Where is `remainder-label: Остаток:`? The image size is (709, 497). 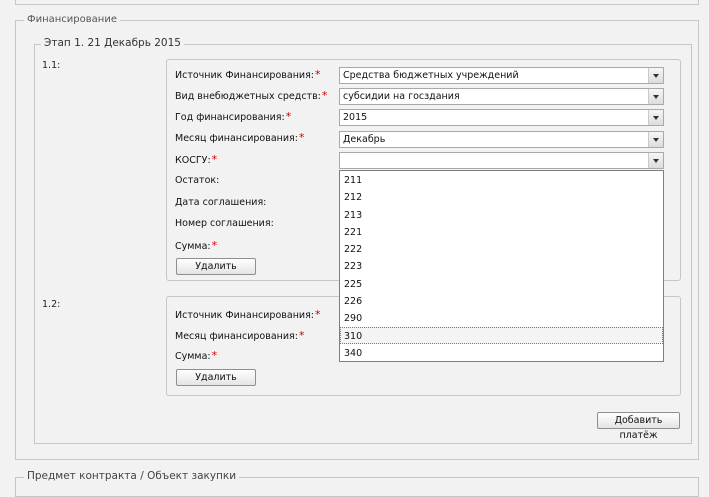
remainder-label: Остаток: is located at coordinates (197, 180).